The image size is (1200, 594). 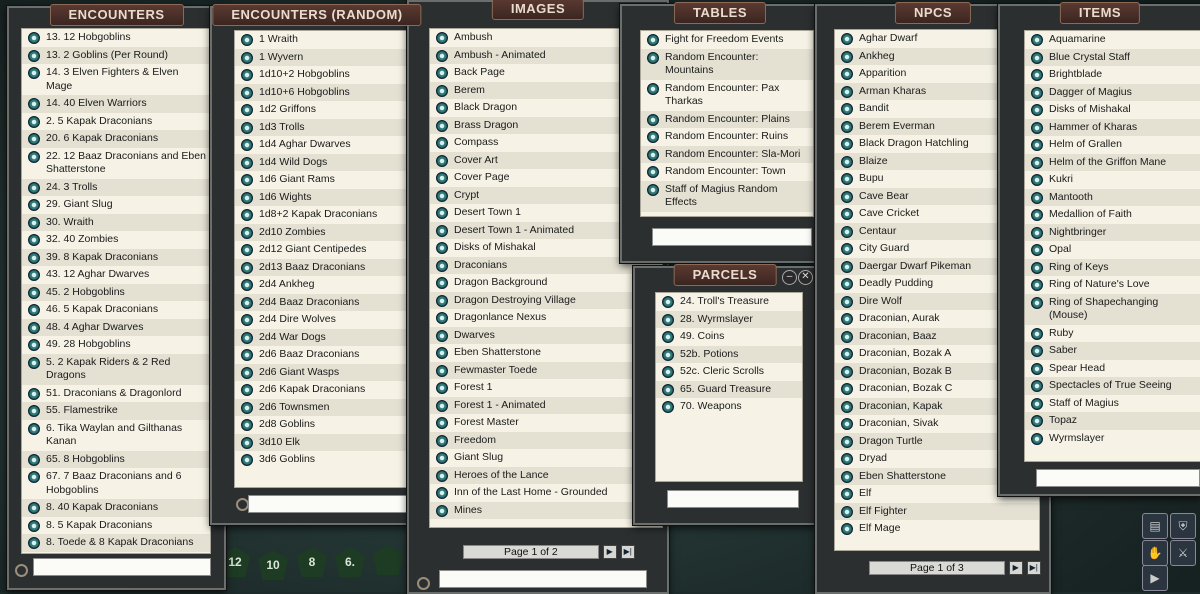 I want to click on list-item: 70. Weapons, so click(x=729, y=407).